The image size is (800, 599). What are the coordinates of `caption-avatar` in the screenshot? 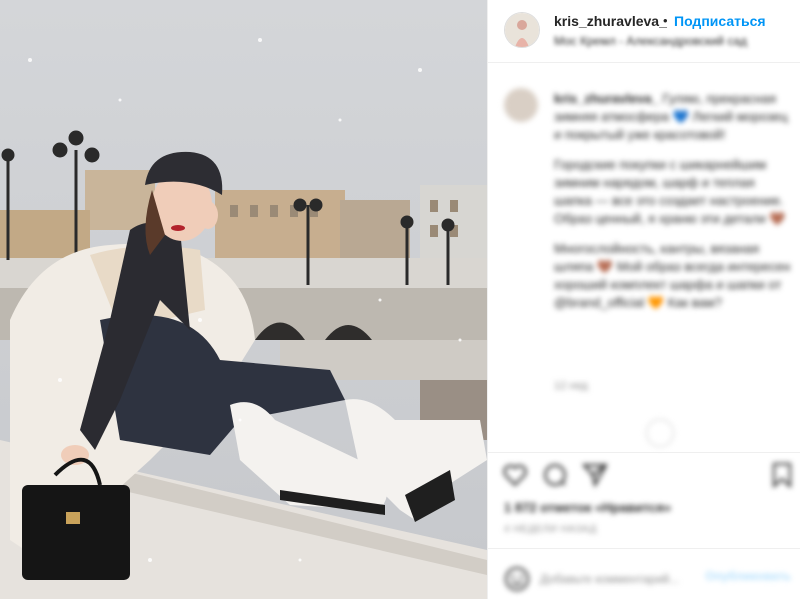 It's located at (521, 105).